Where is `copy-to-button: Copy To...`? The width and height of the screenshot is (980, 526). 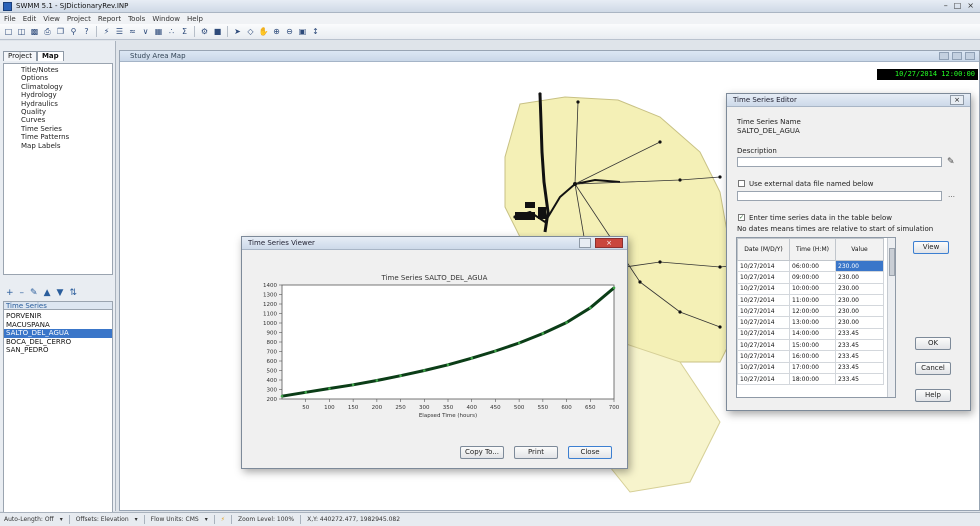 copy-to-button: Copy To... is located at coordinates (482, 452).